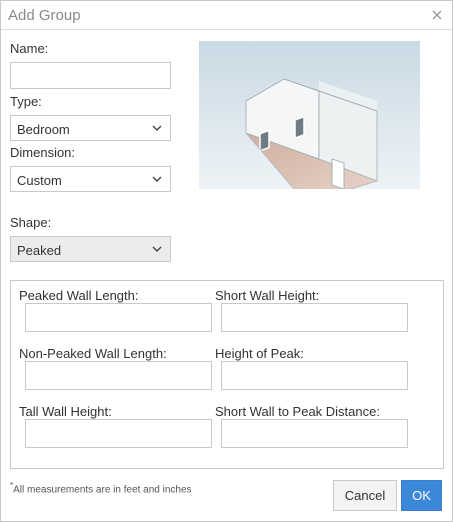 The height and width of the screenshot is (522, 453). I want to click on tall-wall-height-input, so click(118, 433).